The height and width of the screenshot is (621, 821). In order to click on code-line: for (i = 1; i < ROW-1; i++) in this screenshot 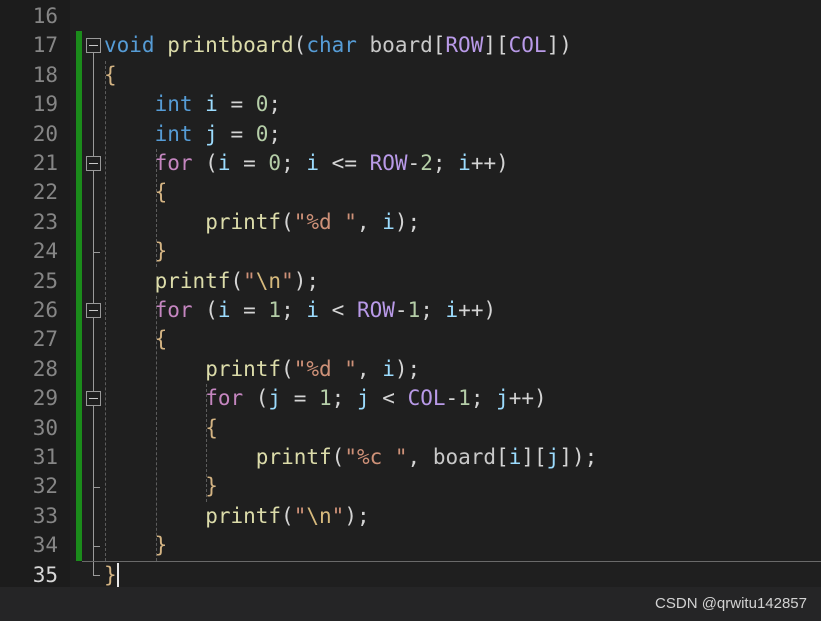, I will do `click(326, 310)`.